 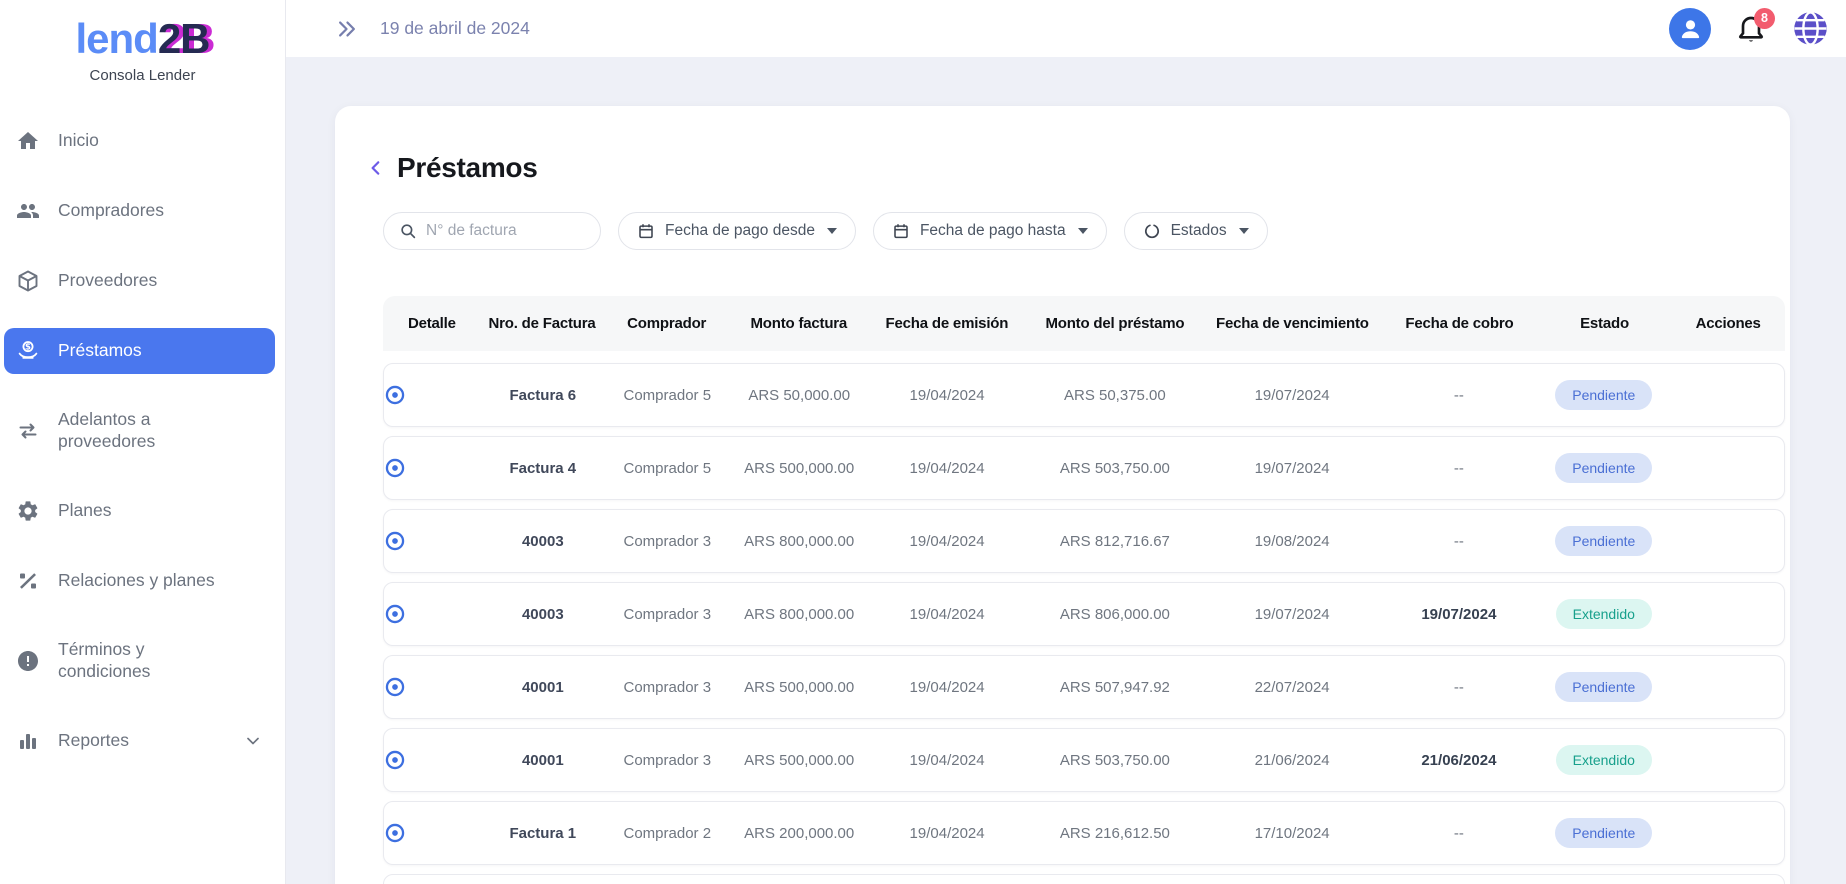 What do you see at coordinates (667, 833) in the screenshot?
I see `cell-buyer: Comprador 2` at bounding box center [667, 833].